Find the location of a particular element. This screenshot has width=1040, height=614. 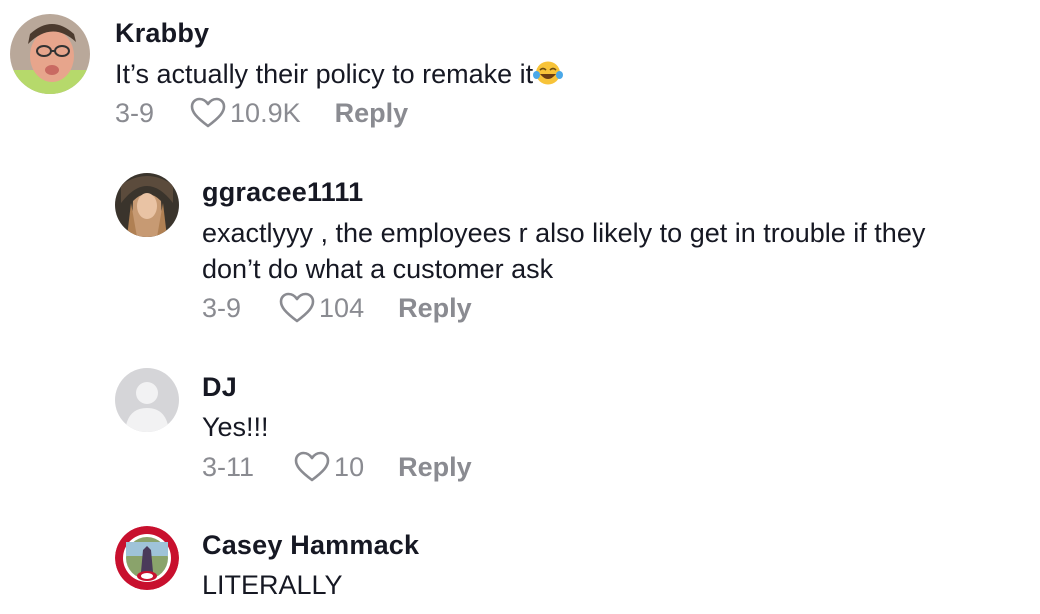

comment-date: 3-11 is located at coordinates (228, 466).